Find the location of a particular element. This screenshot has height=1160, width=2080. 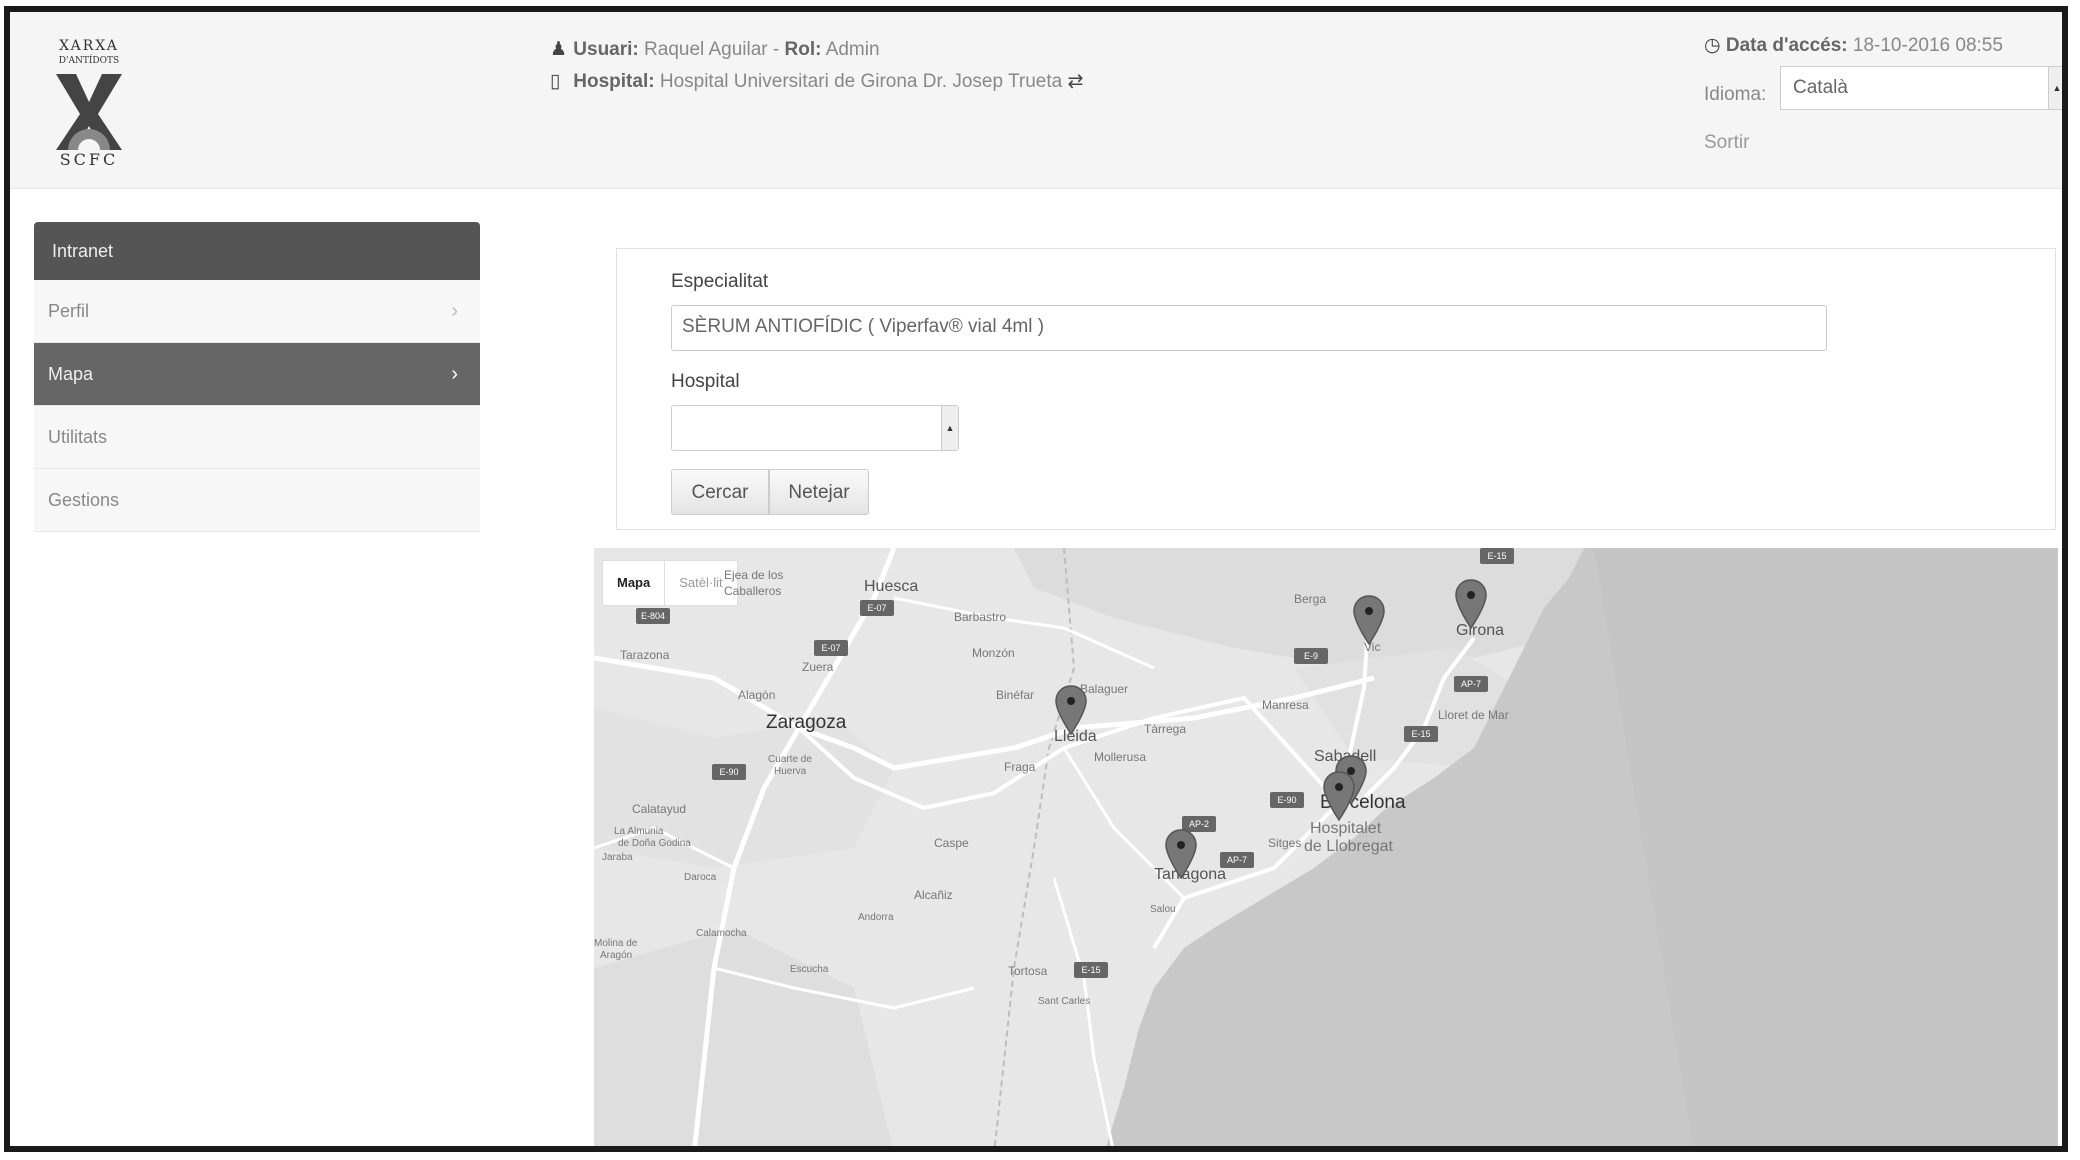

city-label: Cuarte de is located at coordinates (790, 759).